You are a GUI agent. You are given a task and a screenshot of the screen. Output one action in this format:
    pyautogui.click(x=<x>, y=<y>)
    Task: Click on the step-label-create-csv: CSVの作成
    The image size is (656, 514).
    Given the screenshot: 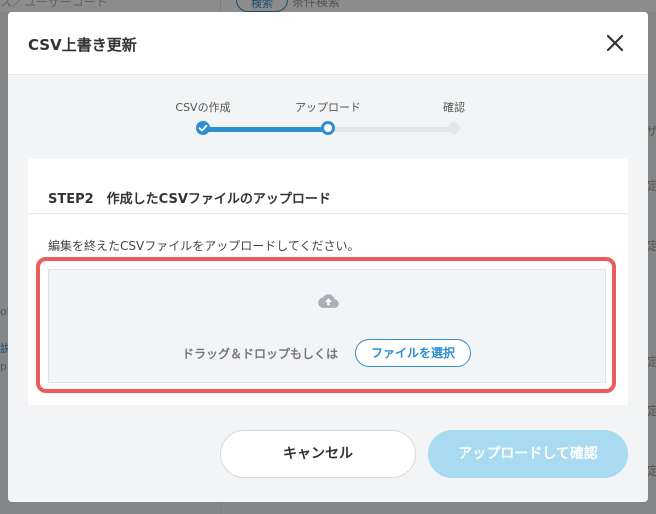 What is the action you would take?
    pyautogui.click(x=203, y=107)
    